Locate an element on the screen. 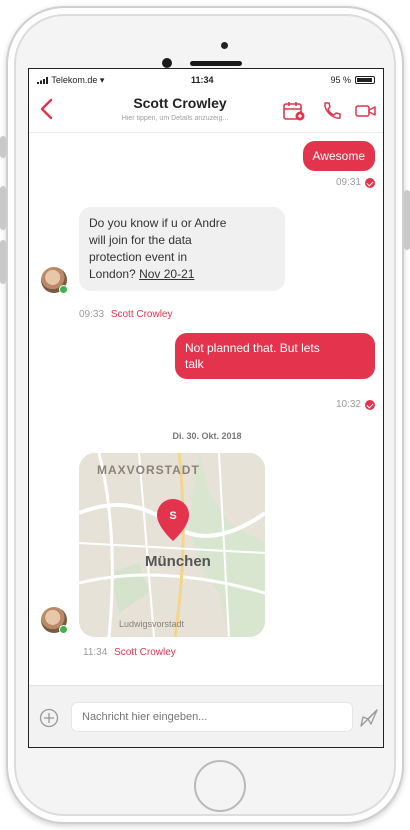 The width and height of the screenshot is (410, 830). message-line: Not planned that. But lets is located at coordinates (252, 348).